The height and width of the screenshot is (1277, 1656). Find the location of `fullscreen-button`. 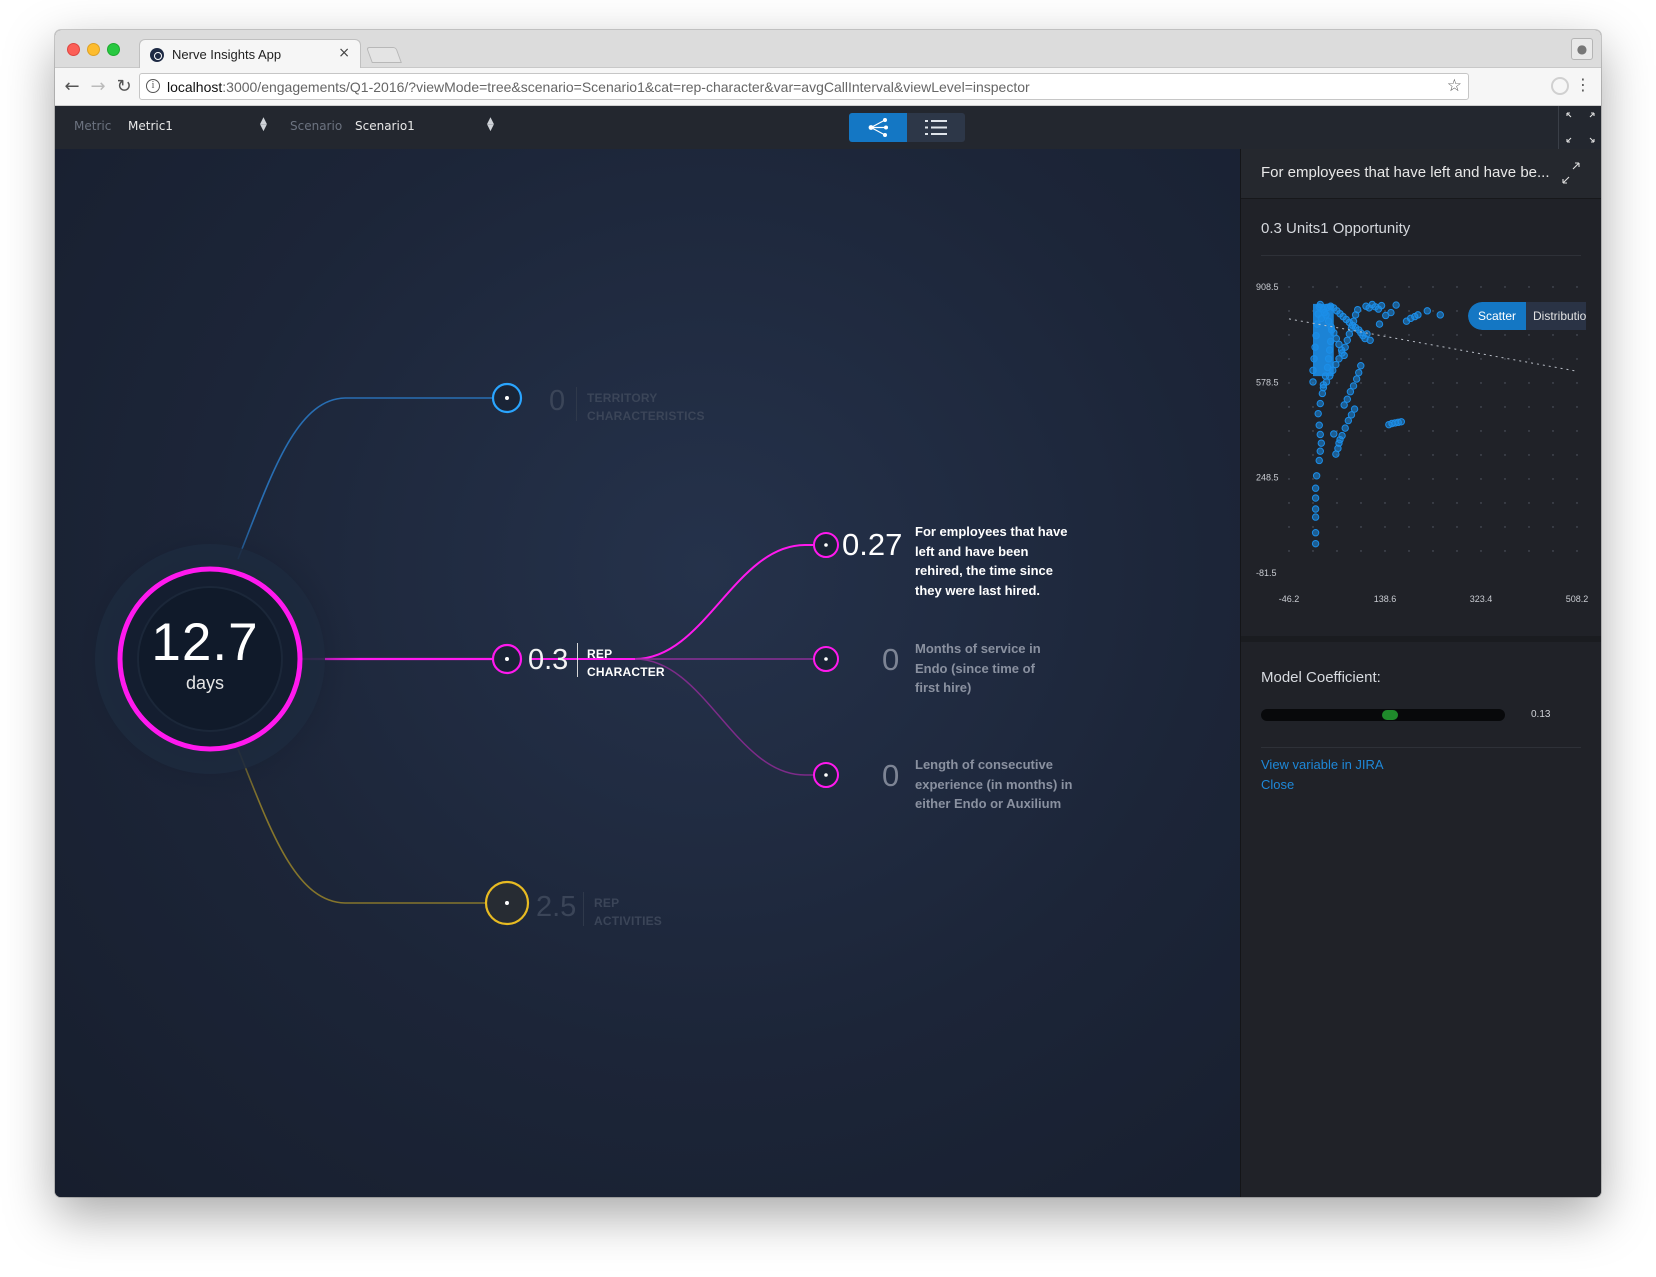

fullscreen-button is located at coordinates (1579, 127).